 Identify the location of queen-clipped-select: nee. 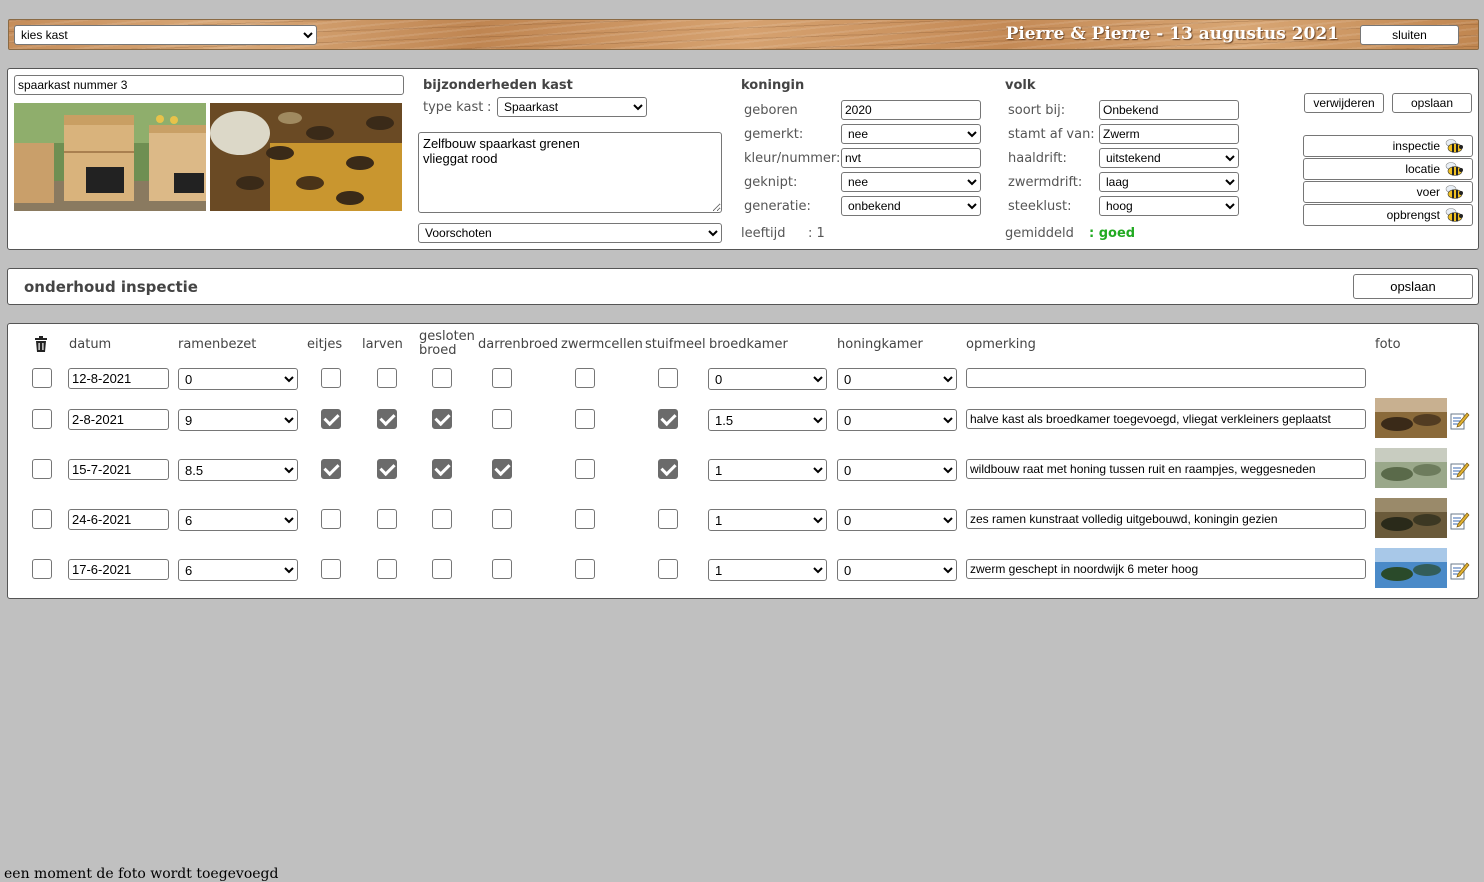
(911, 182).